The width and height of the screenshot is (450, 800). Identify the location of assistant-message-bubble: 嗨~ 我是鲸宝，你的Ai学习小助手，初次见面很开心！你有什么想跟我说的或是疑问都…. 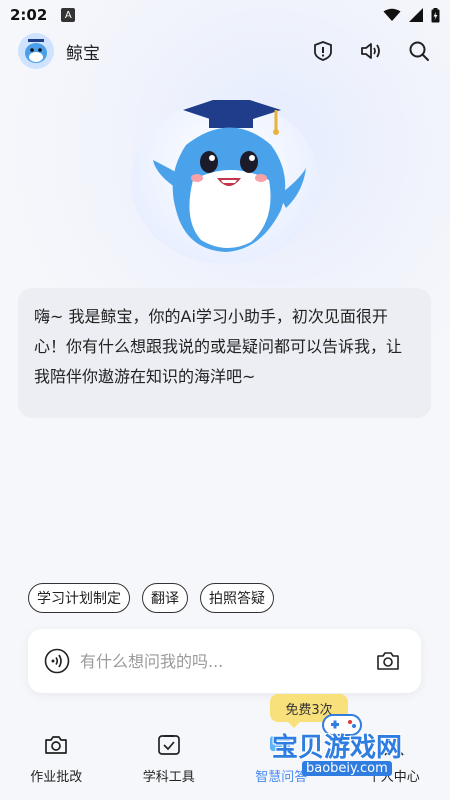
(224, 353).